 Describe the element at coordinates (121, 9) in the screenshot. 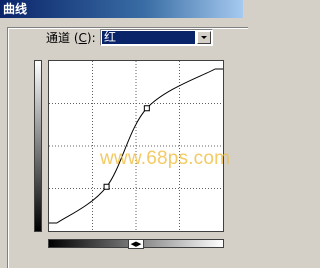

I see `title-bar: 曲线` at that location.